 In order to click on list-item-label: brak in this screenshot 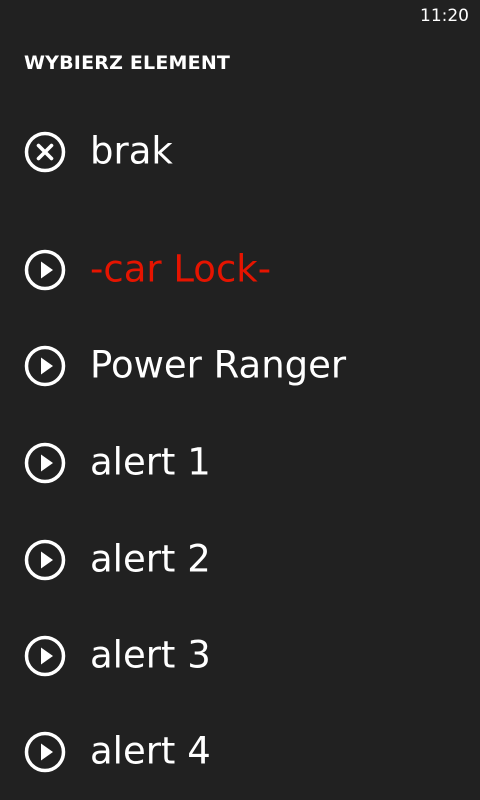, I will do `click(131, 151)`.